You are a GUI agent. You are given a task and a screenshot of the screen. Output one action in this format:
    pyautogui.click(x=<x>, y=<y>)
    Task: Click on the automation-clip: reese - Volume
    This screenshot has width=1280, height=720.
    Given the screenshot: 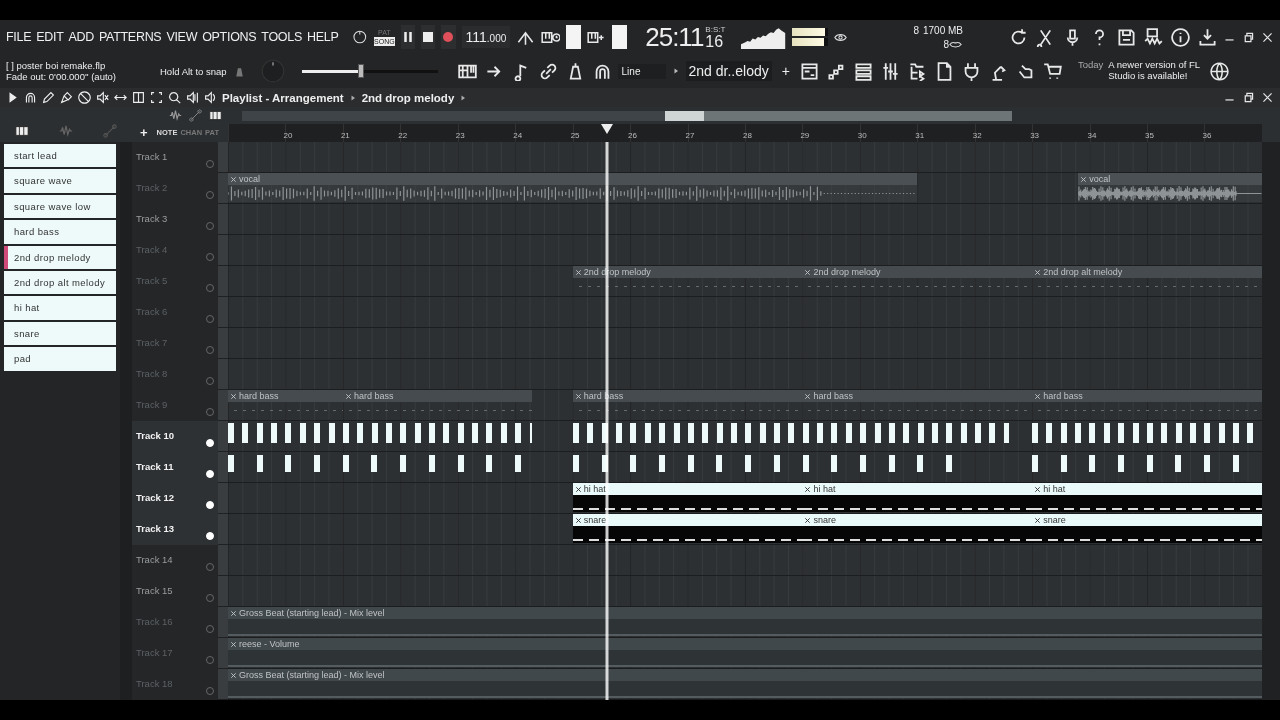 What is the action you would take?
    pyautogui.click(x=745, y=652)
    